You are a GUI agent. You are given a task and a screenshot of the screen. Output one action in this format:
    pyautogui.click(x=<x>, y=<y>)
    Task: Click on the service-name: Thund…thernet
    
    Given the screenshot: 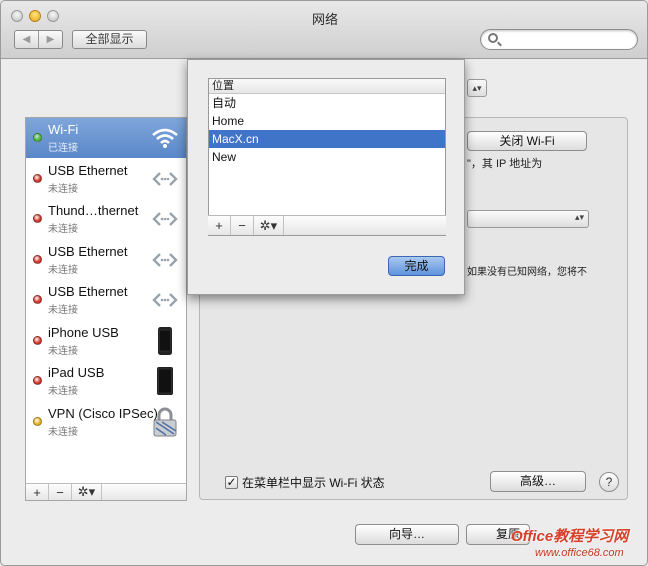 What is the action you would take?
    pyautogui.click(x=93, y=210)
    